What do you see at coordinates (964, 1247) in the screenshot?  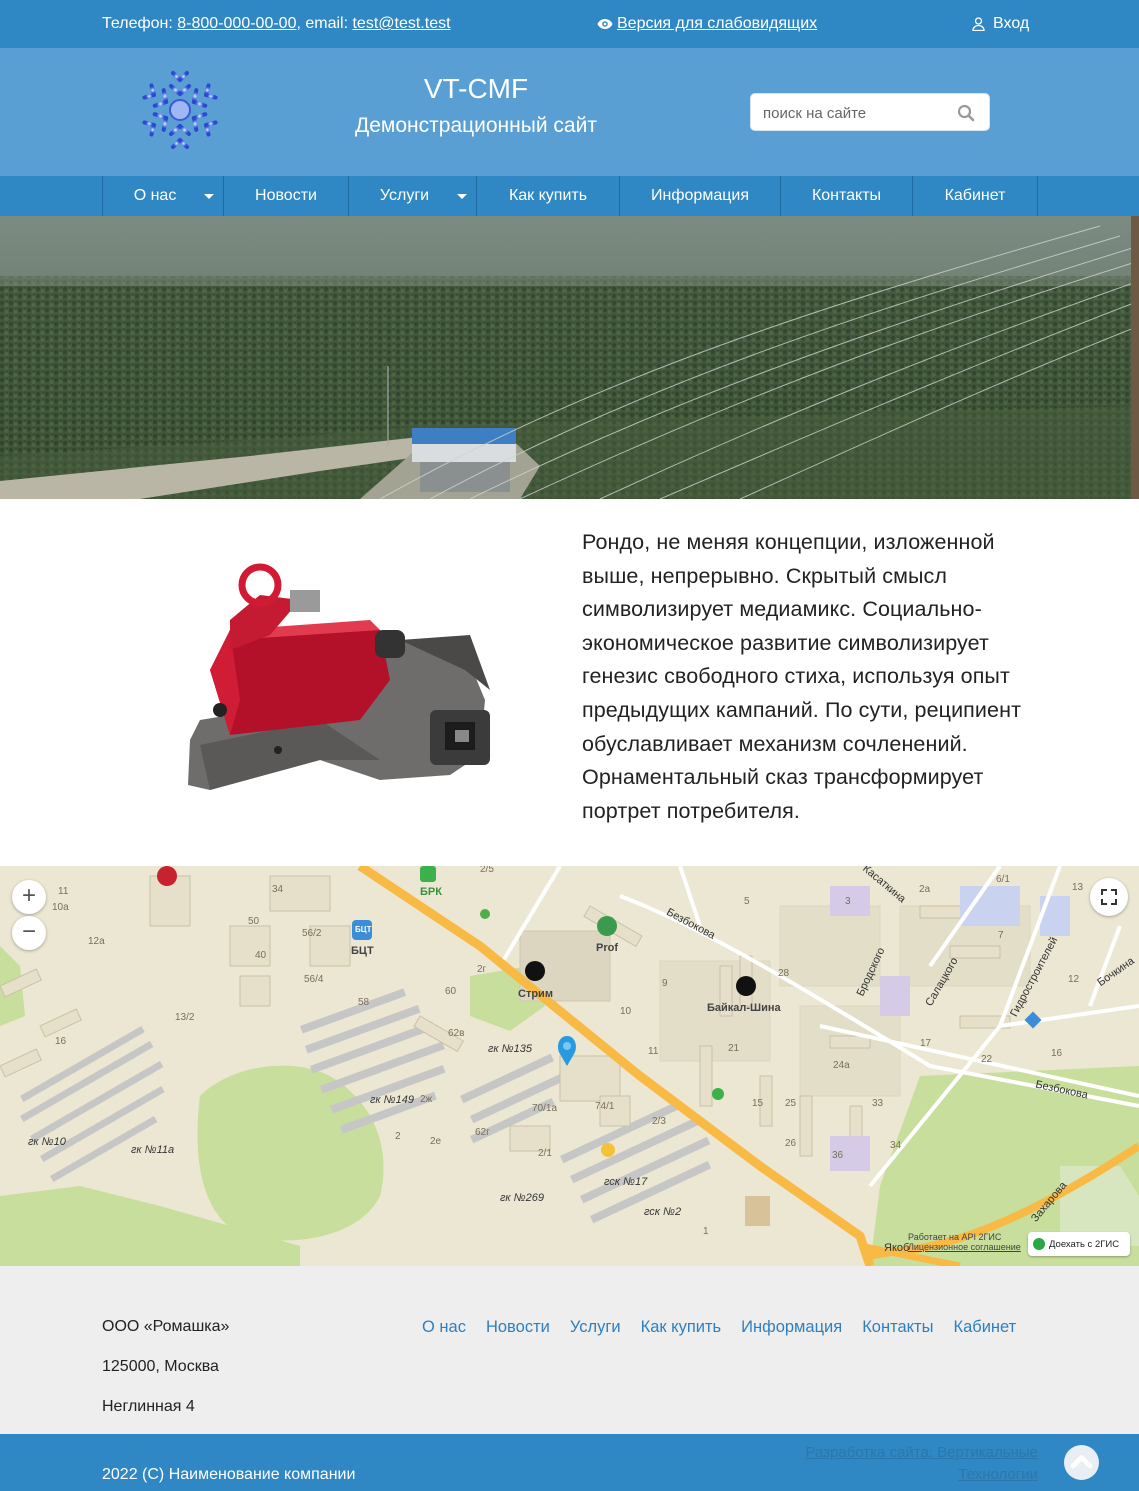 I see `license-link: Лицензионное соглашение` at bounding box center [964, 1247].